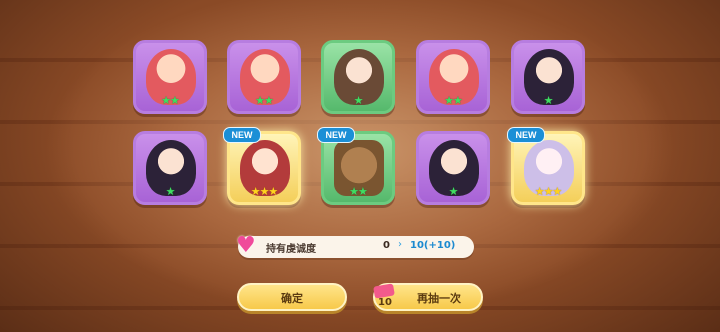 The width and height of the screenshot is (720, 332). I want to click on draw-again-button: 10 再抽一次, so click(428, 297).